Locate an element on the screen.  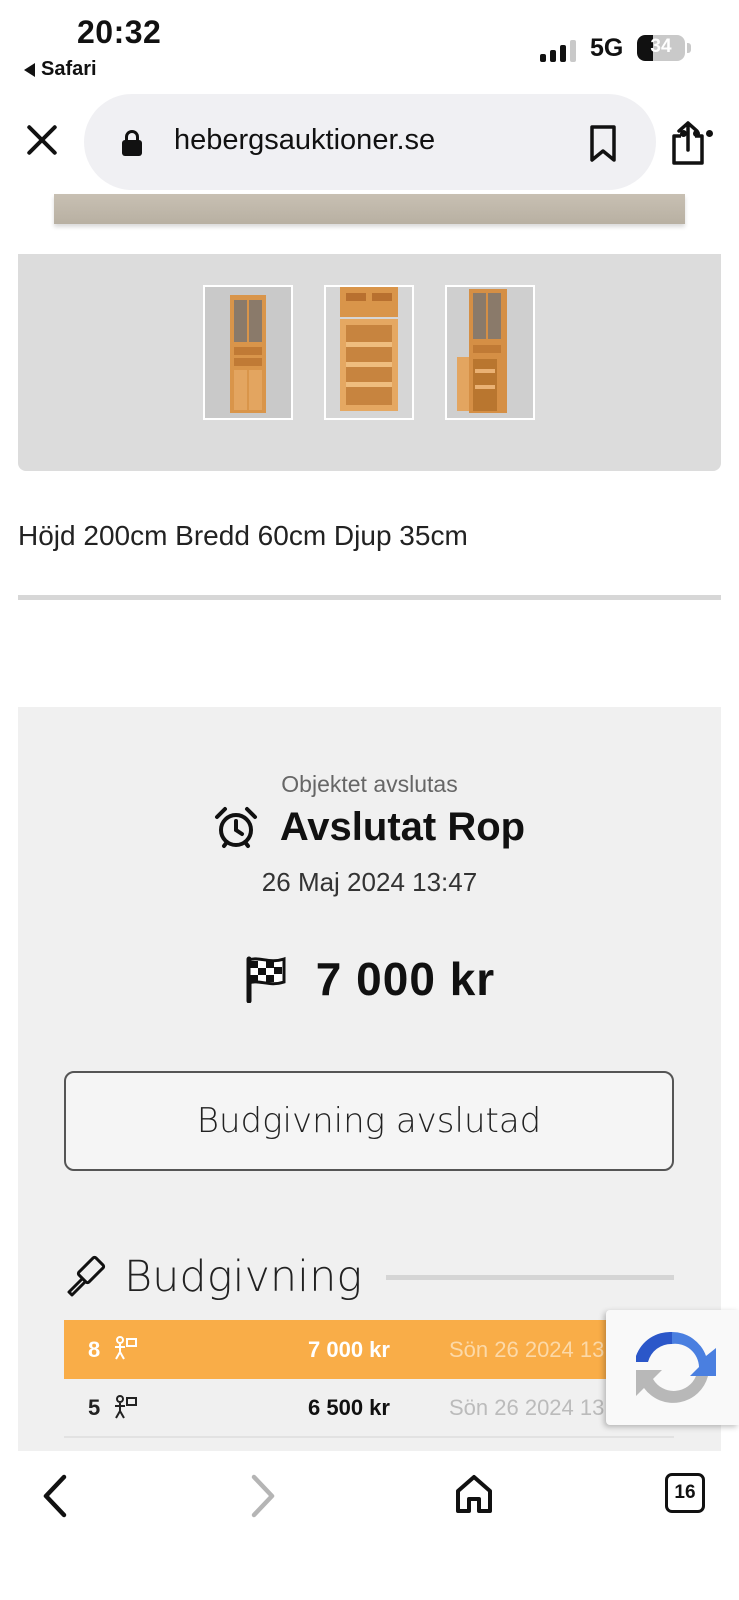
status-bar: 20:32 Safari 5G 34 is located at coordinates (369, 45).